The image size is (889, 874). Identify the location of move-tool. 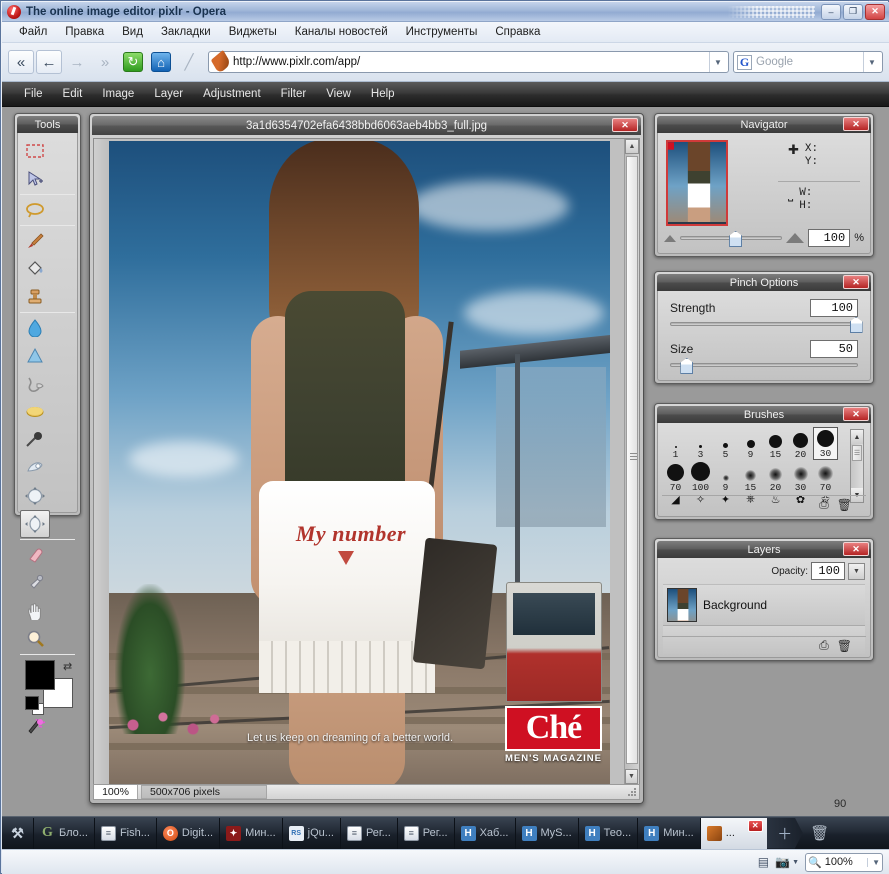
(35, 179).